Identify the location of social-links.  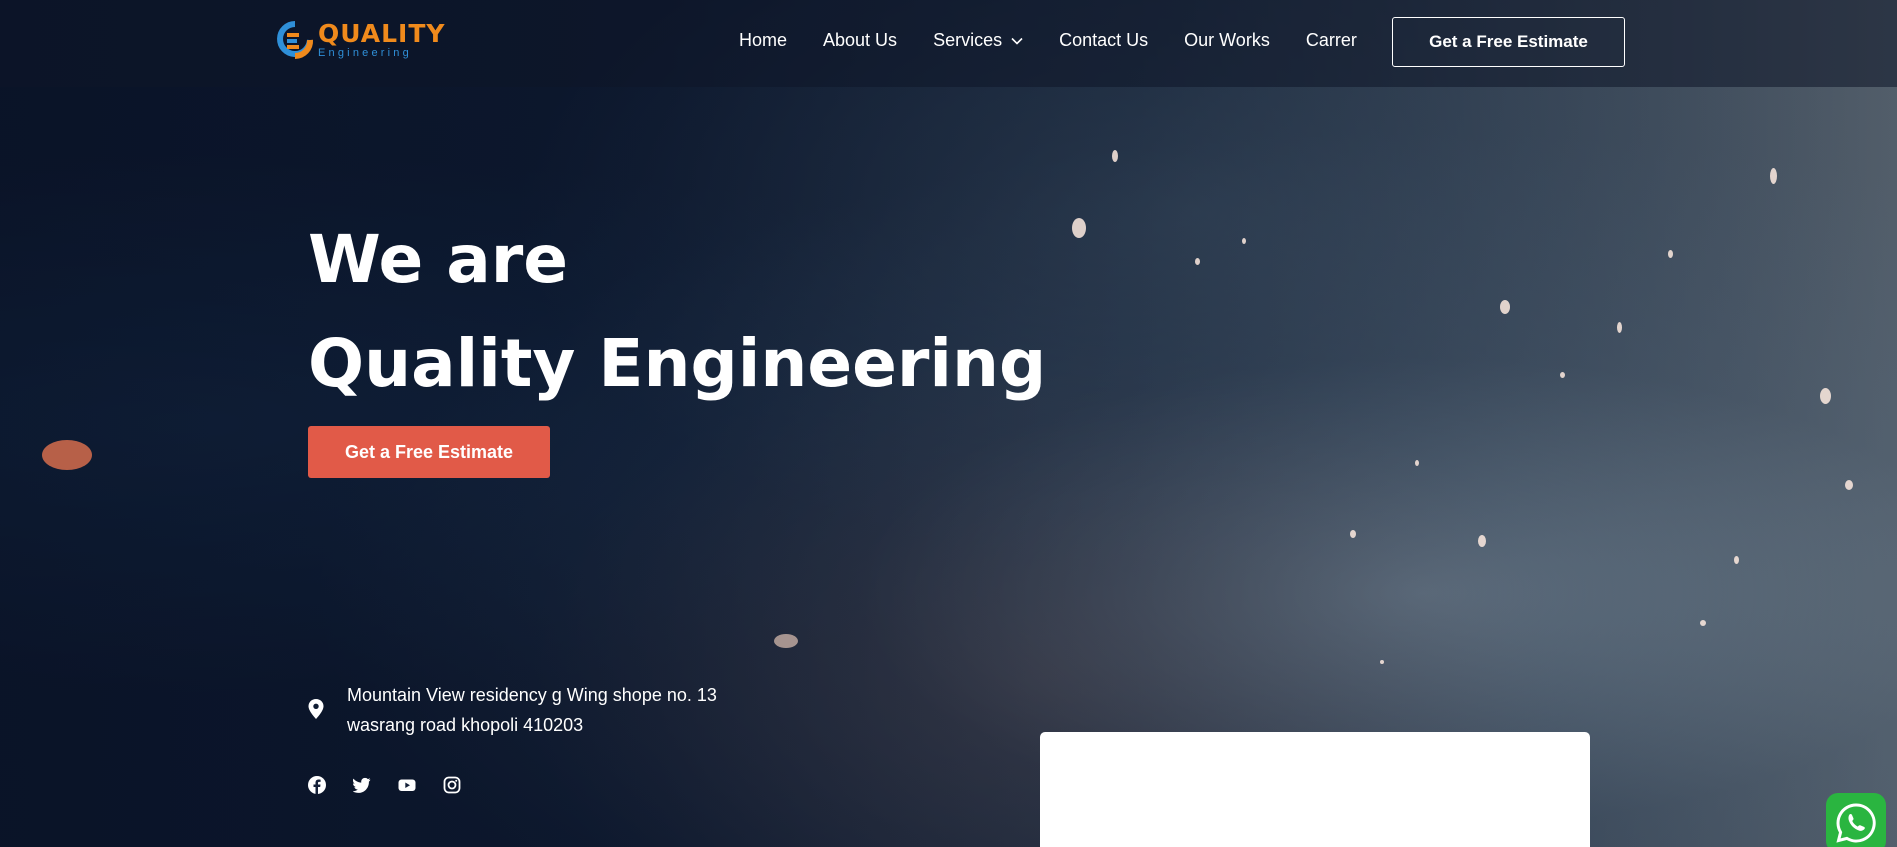
(398, 785).